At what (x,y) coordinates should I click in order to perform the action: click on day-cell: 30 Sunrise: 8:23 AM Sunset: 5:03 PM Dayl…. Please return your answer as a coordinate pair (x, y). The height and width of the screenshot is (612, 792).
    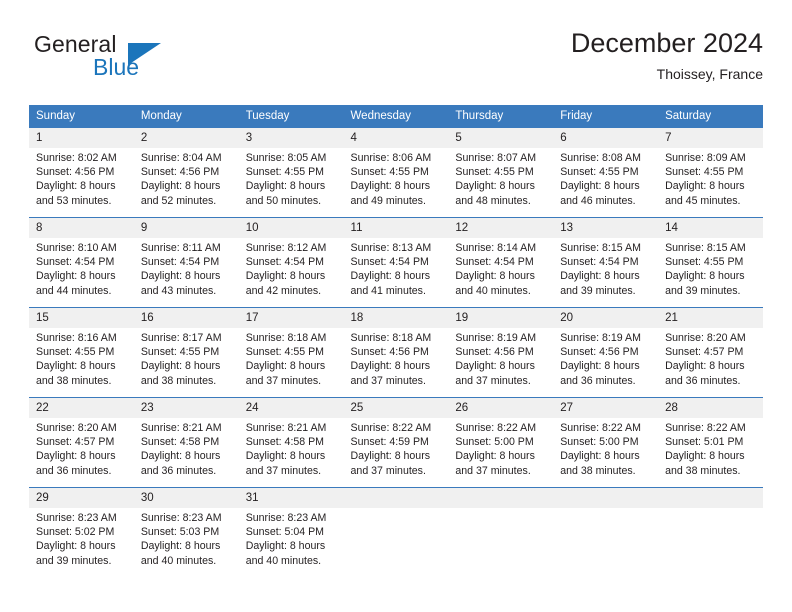
    Looking at the image, I should click on (186, 532).